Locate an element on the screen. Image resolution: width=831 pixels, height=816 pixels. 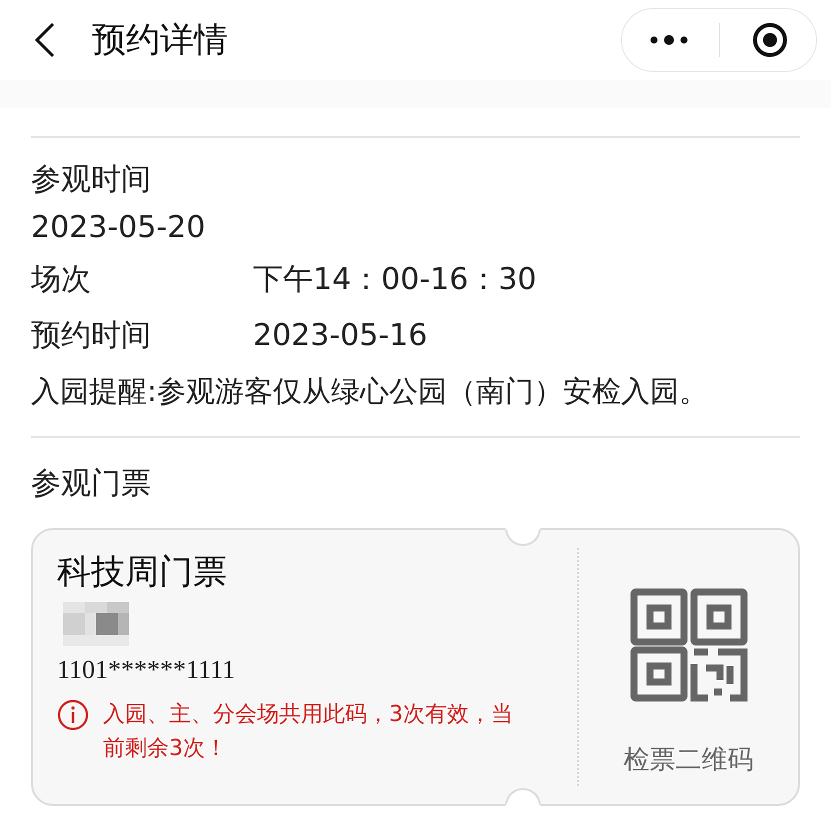
id-number: 1101******1111 is located at coordinates (146, 670).